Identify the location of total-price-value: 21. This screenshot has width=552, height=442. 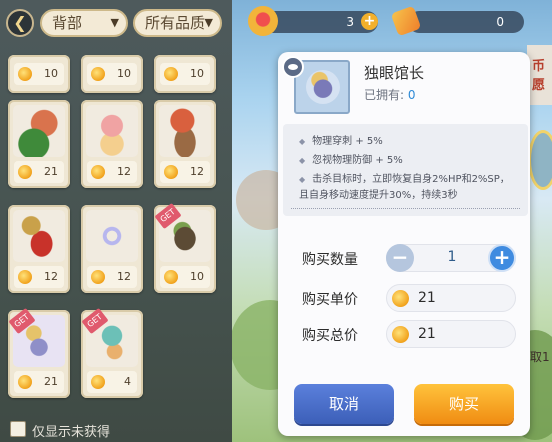
(427, 334).